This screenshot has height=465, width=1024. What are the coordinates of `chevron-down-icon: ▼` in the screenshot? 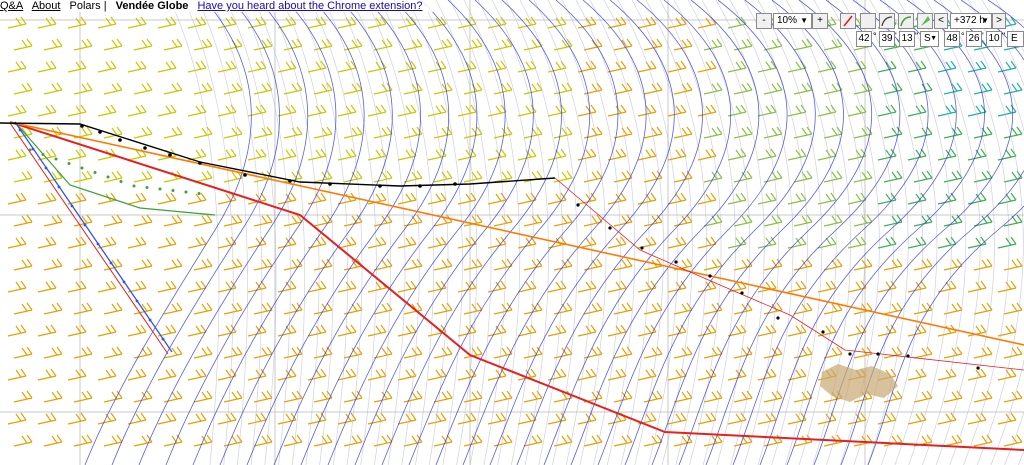 It's located at (985, 20).